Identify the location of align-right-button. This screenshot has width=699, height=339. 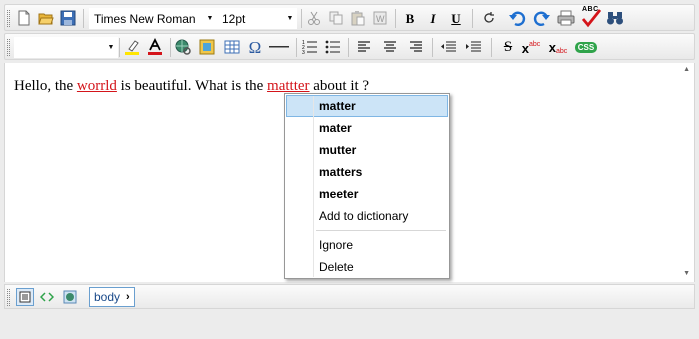
(416, 47).